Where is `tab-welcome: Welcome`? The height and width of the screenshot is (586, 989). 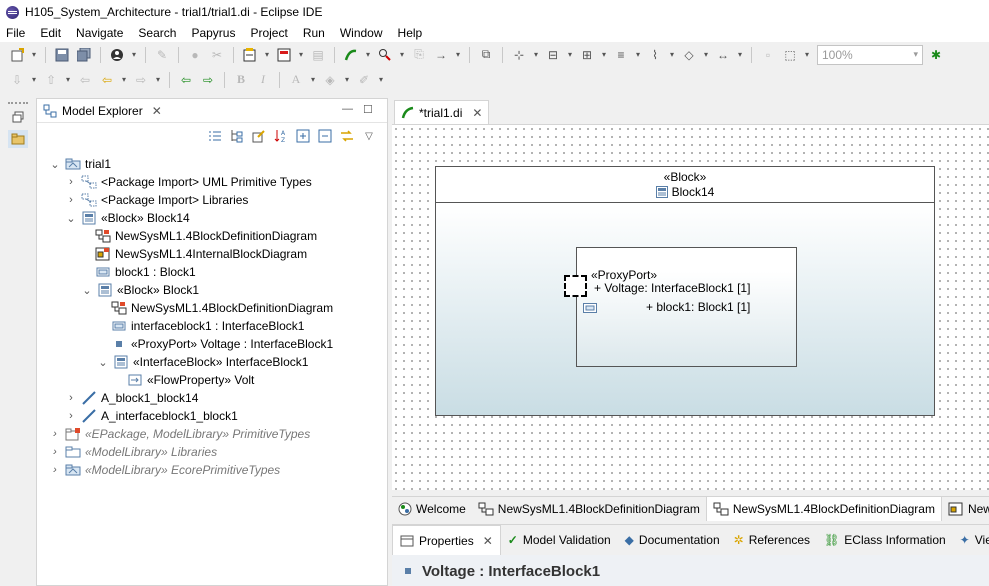
tab-welcome: Welcome is located at coordinates (432, 509).